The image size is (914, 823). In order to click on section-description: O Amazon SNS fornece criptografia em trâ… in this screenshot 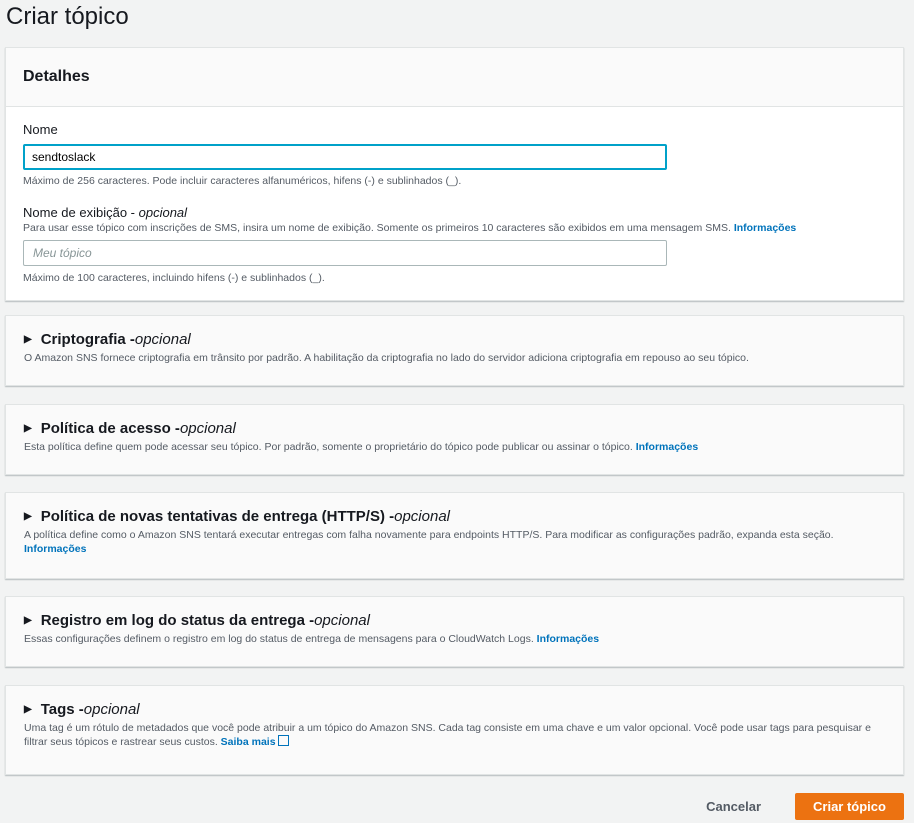, I will do `click(386, 358)`.